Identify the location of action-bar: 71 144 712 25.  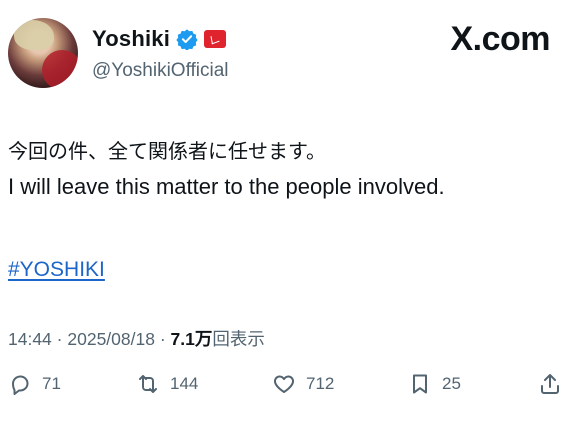
(288, 388).